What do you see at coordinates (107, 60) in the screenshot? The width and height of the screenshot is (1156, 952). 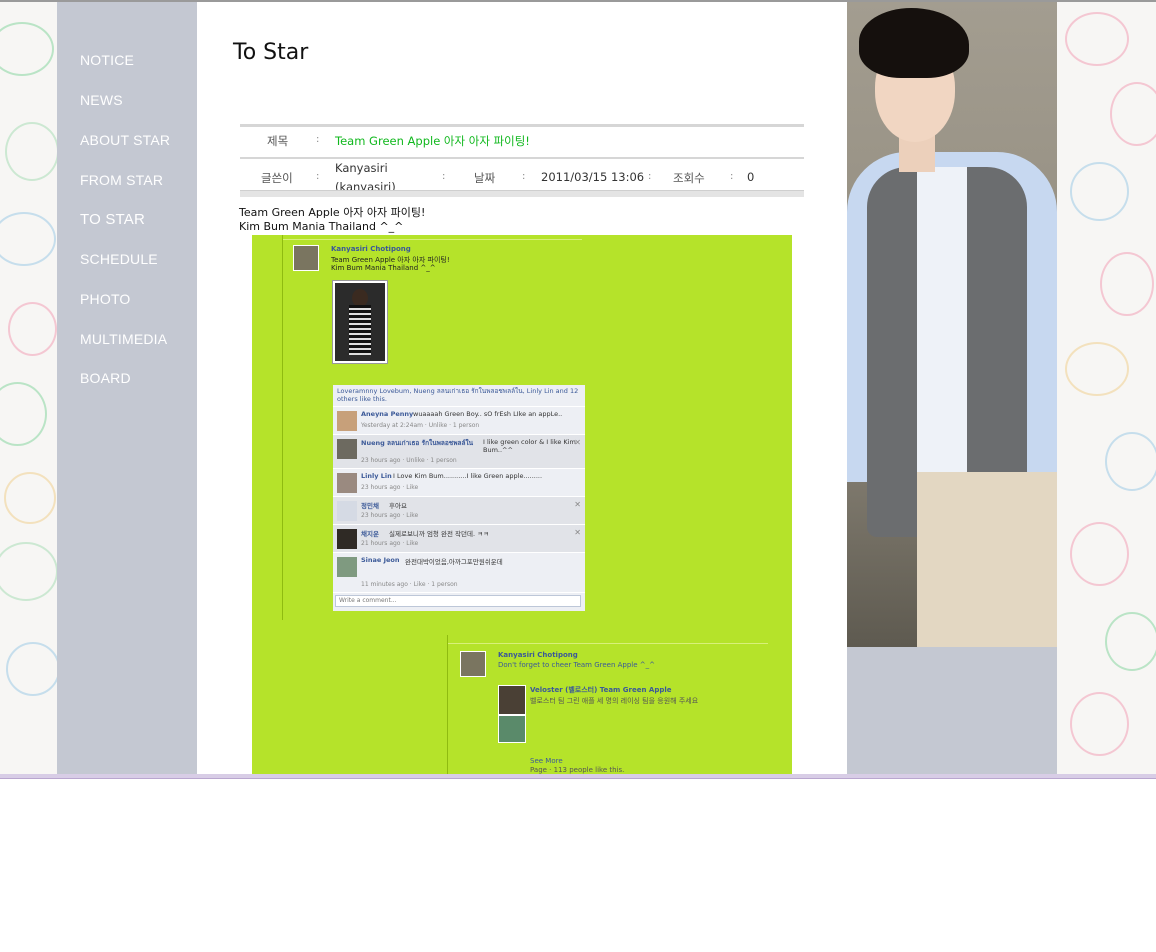 I see `nav-item-notice: NOTICE` at bounding box center [107, 60].